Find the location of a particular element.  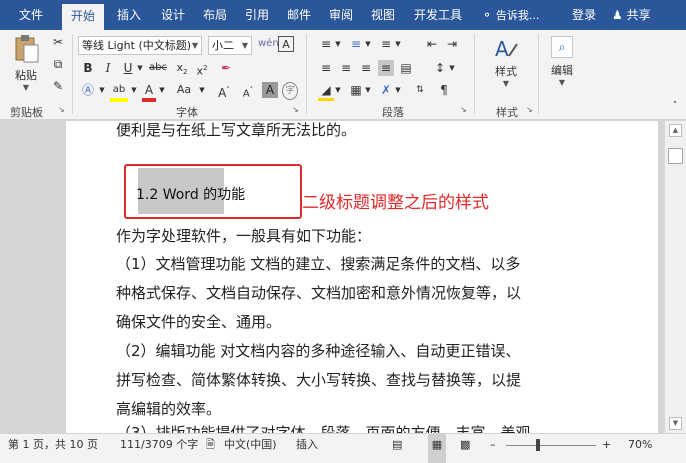

font-name-select: 等线 Light (中文标题) ▼ is located at coordinates (140, 45).